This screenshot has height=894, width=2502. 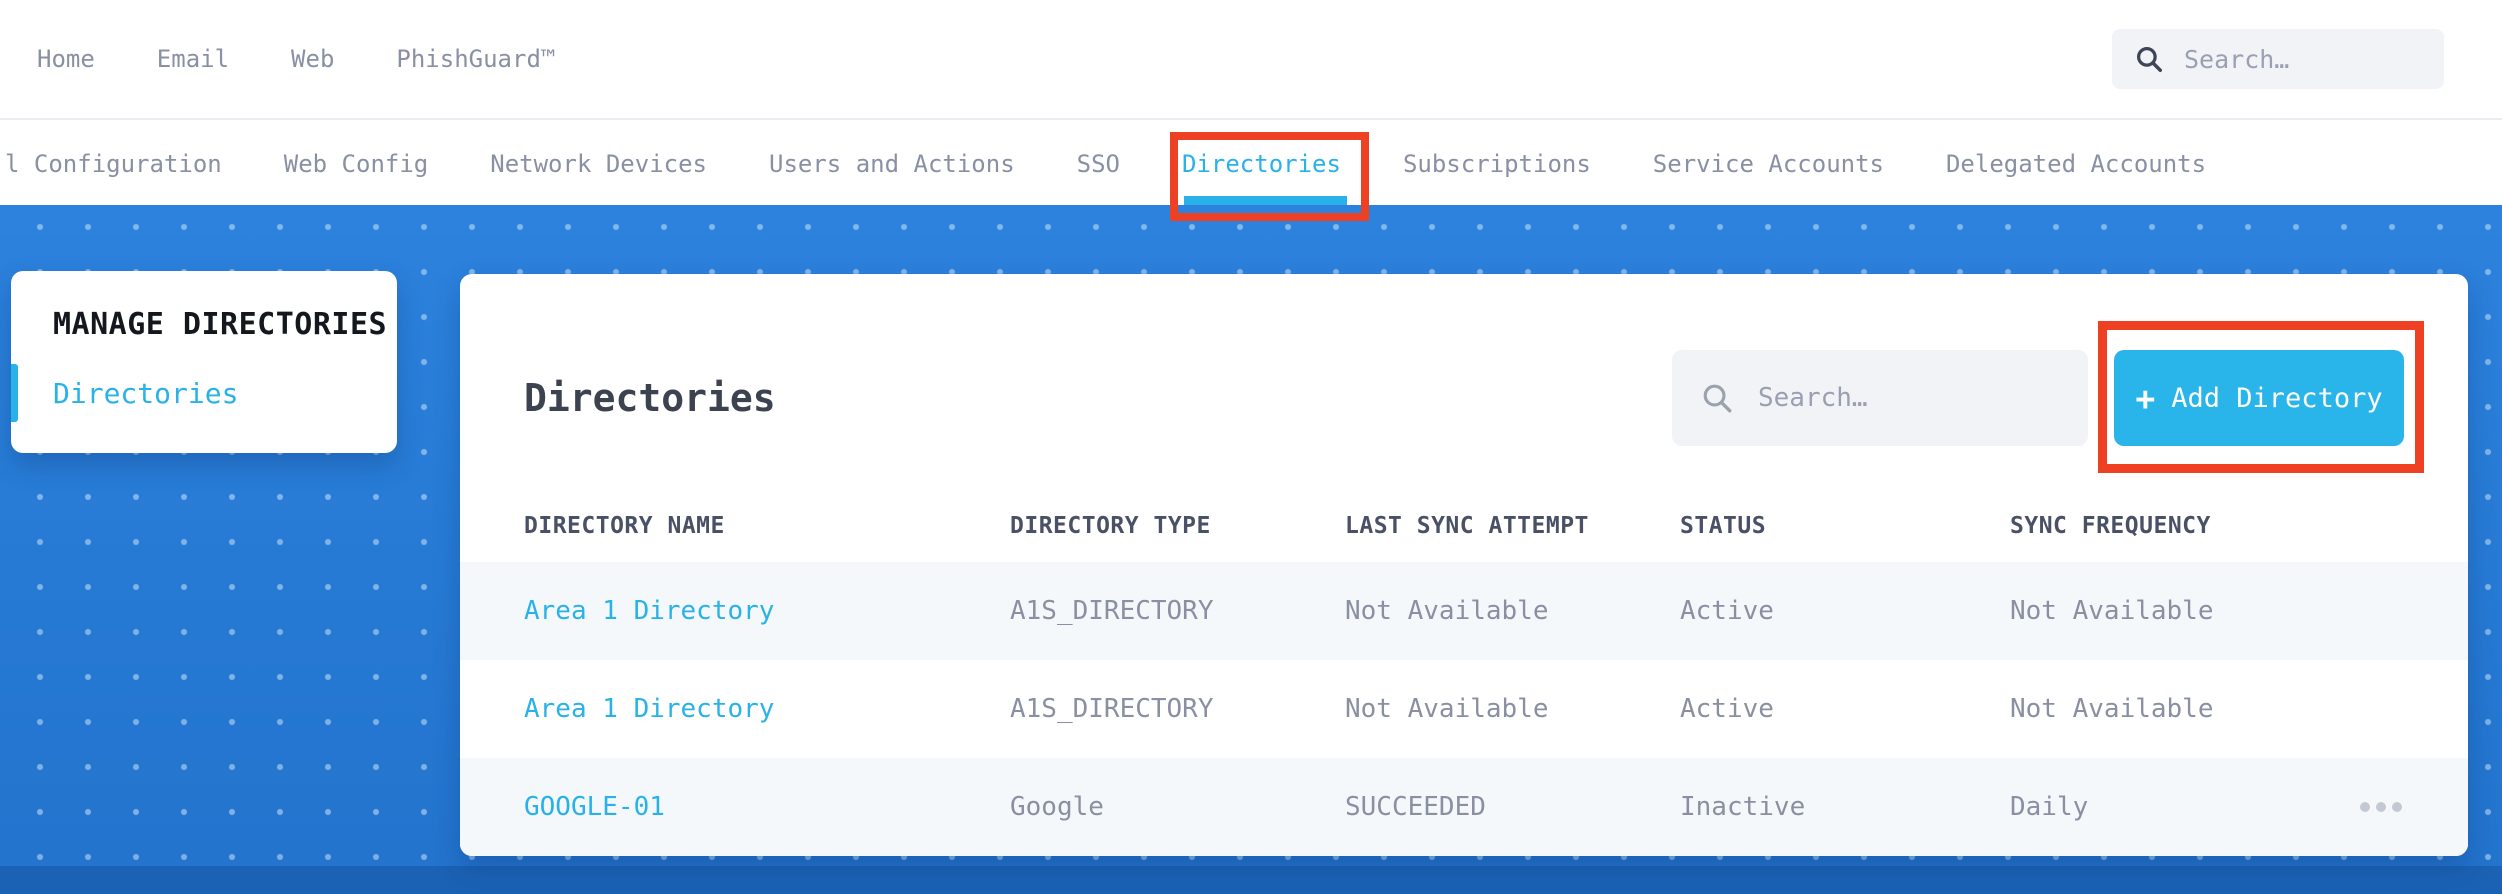 What do you see at coordinates (1251, 60) in the screenshot?
I see `primary-nav: Home Email Web PhishGuard™` at bounding box center [1251, 60].